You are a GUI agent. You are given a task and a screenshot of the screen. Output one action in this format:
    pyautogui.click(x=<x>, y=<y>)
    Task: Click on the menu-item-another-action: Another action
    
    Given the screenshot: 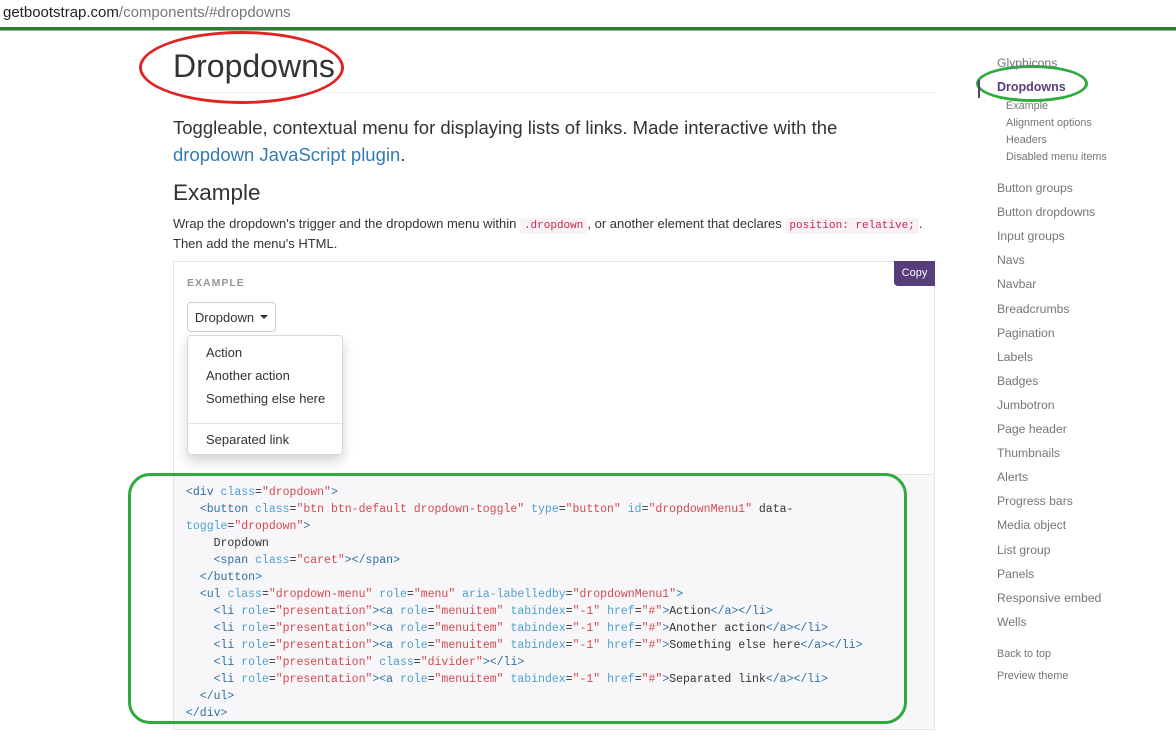 What is the action you would take?
    pyautogui.click(x=248, y=375)
    